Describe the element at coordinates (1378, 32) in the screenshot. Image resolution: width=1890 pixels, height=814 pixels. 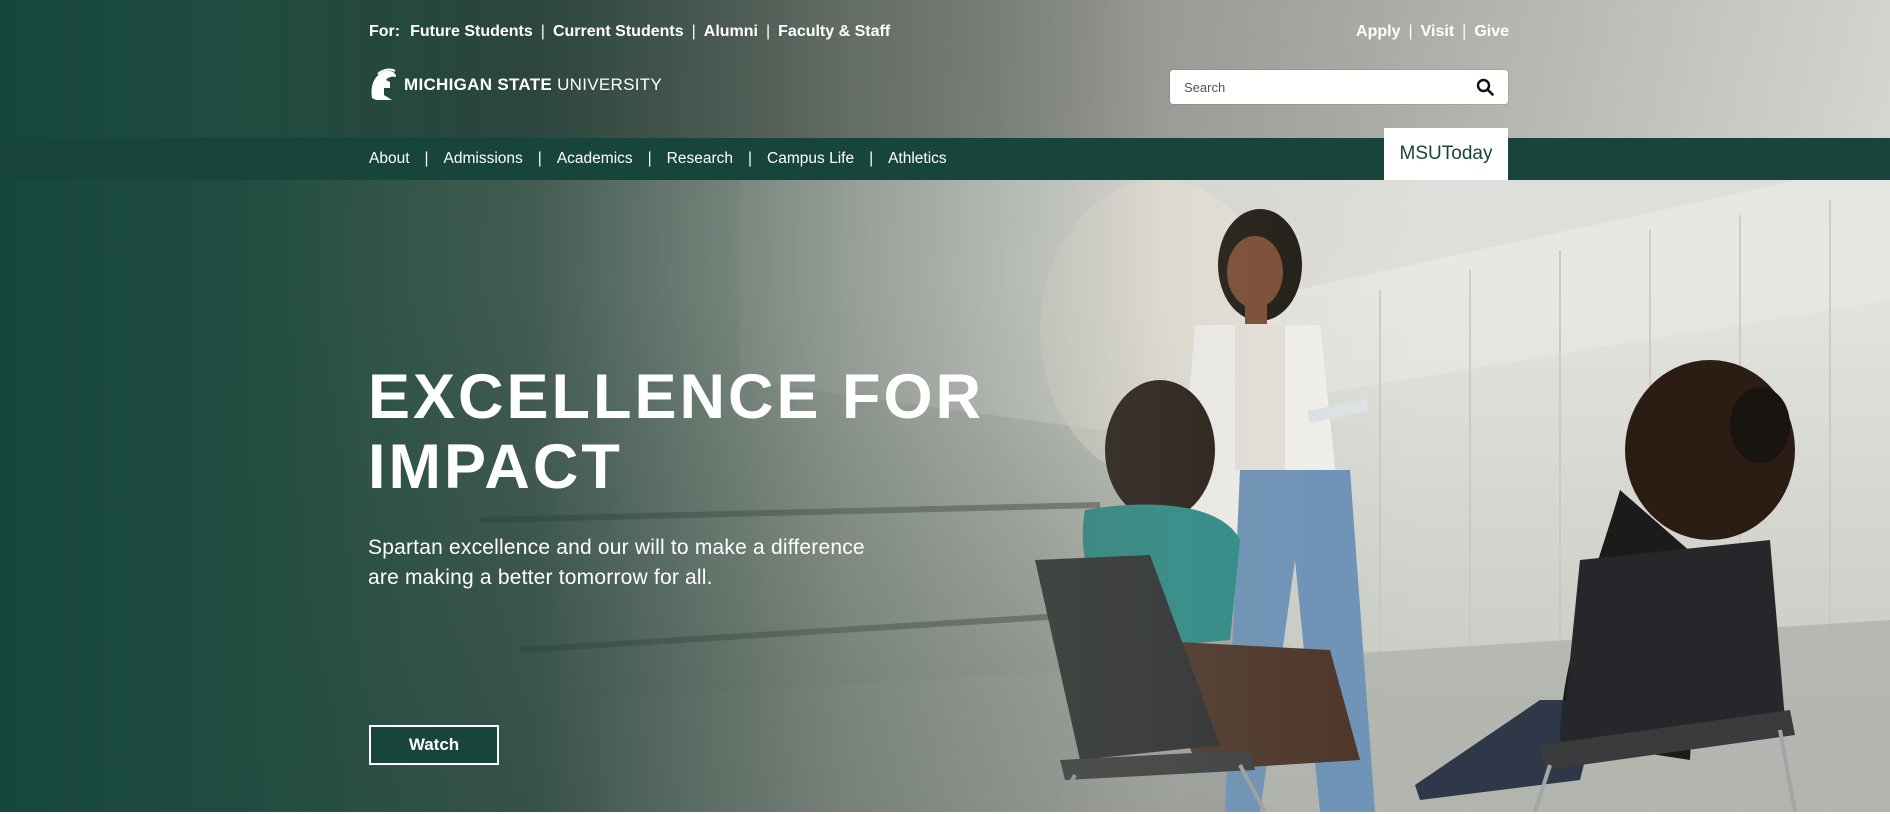
I see `link-apply: Apply` at that location.